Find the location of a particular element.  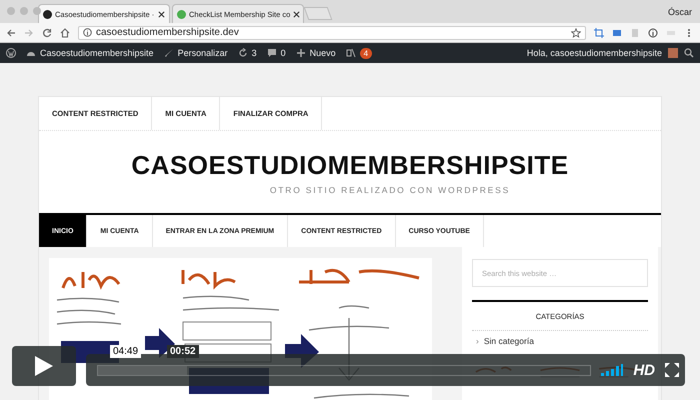

volume-icon is located at coordinates (612, 370).